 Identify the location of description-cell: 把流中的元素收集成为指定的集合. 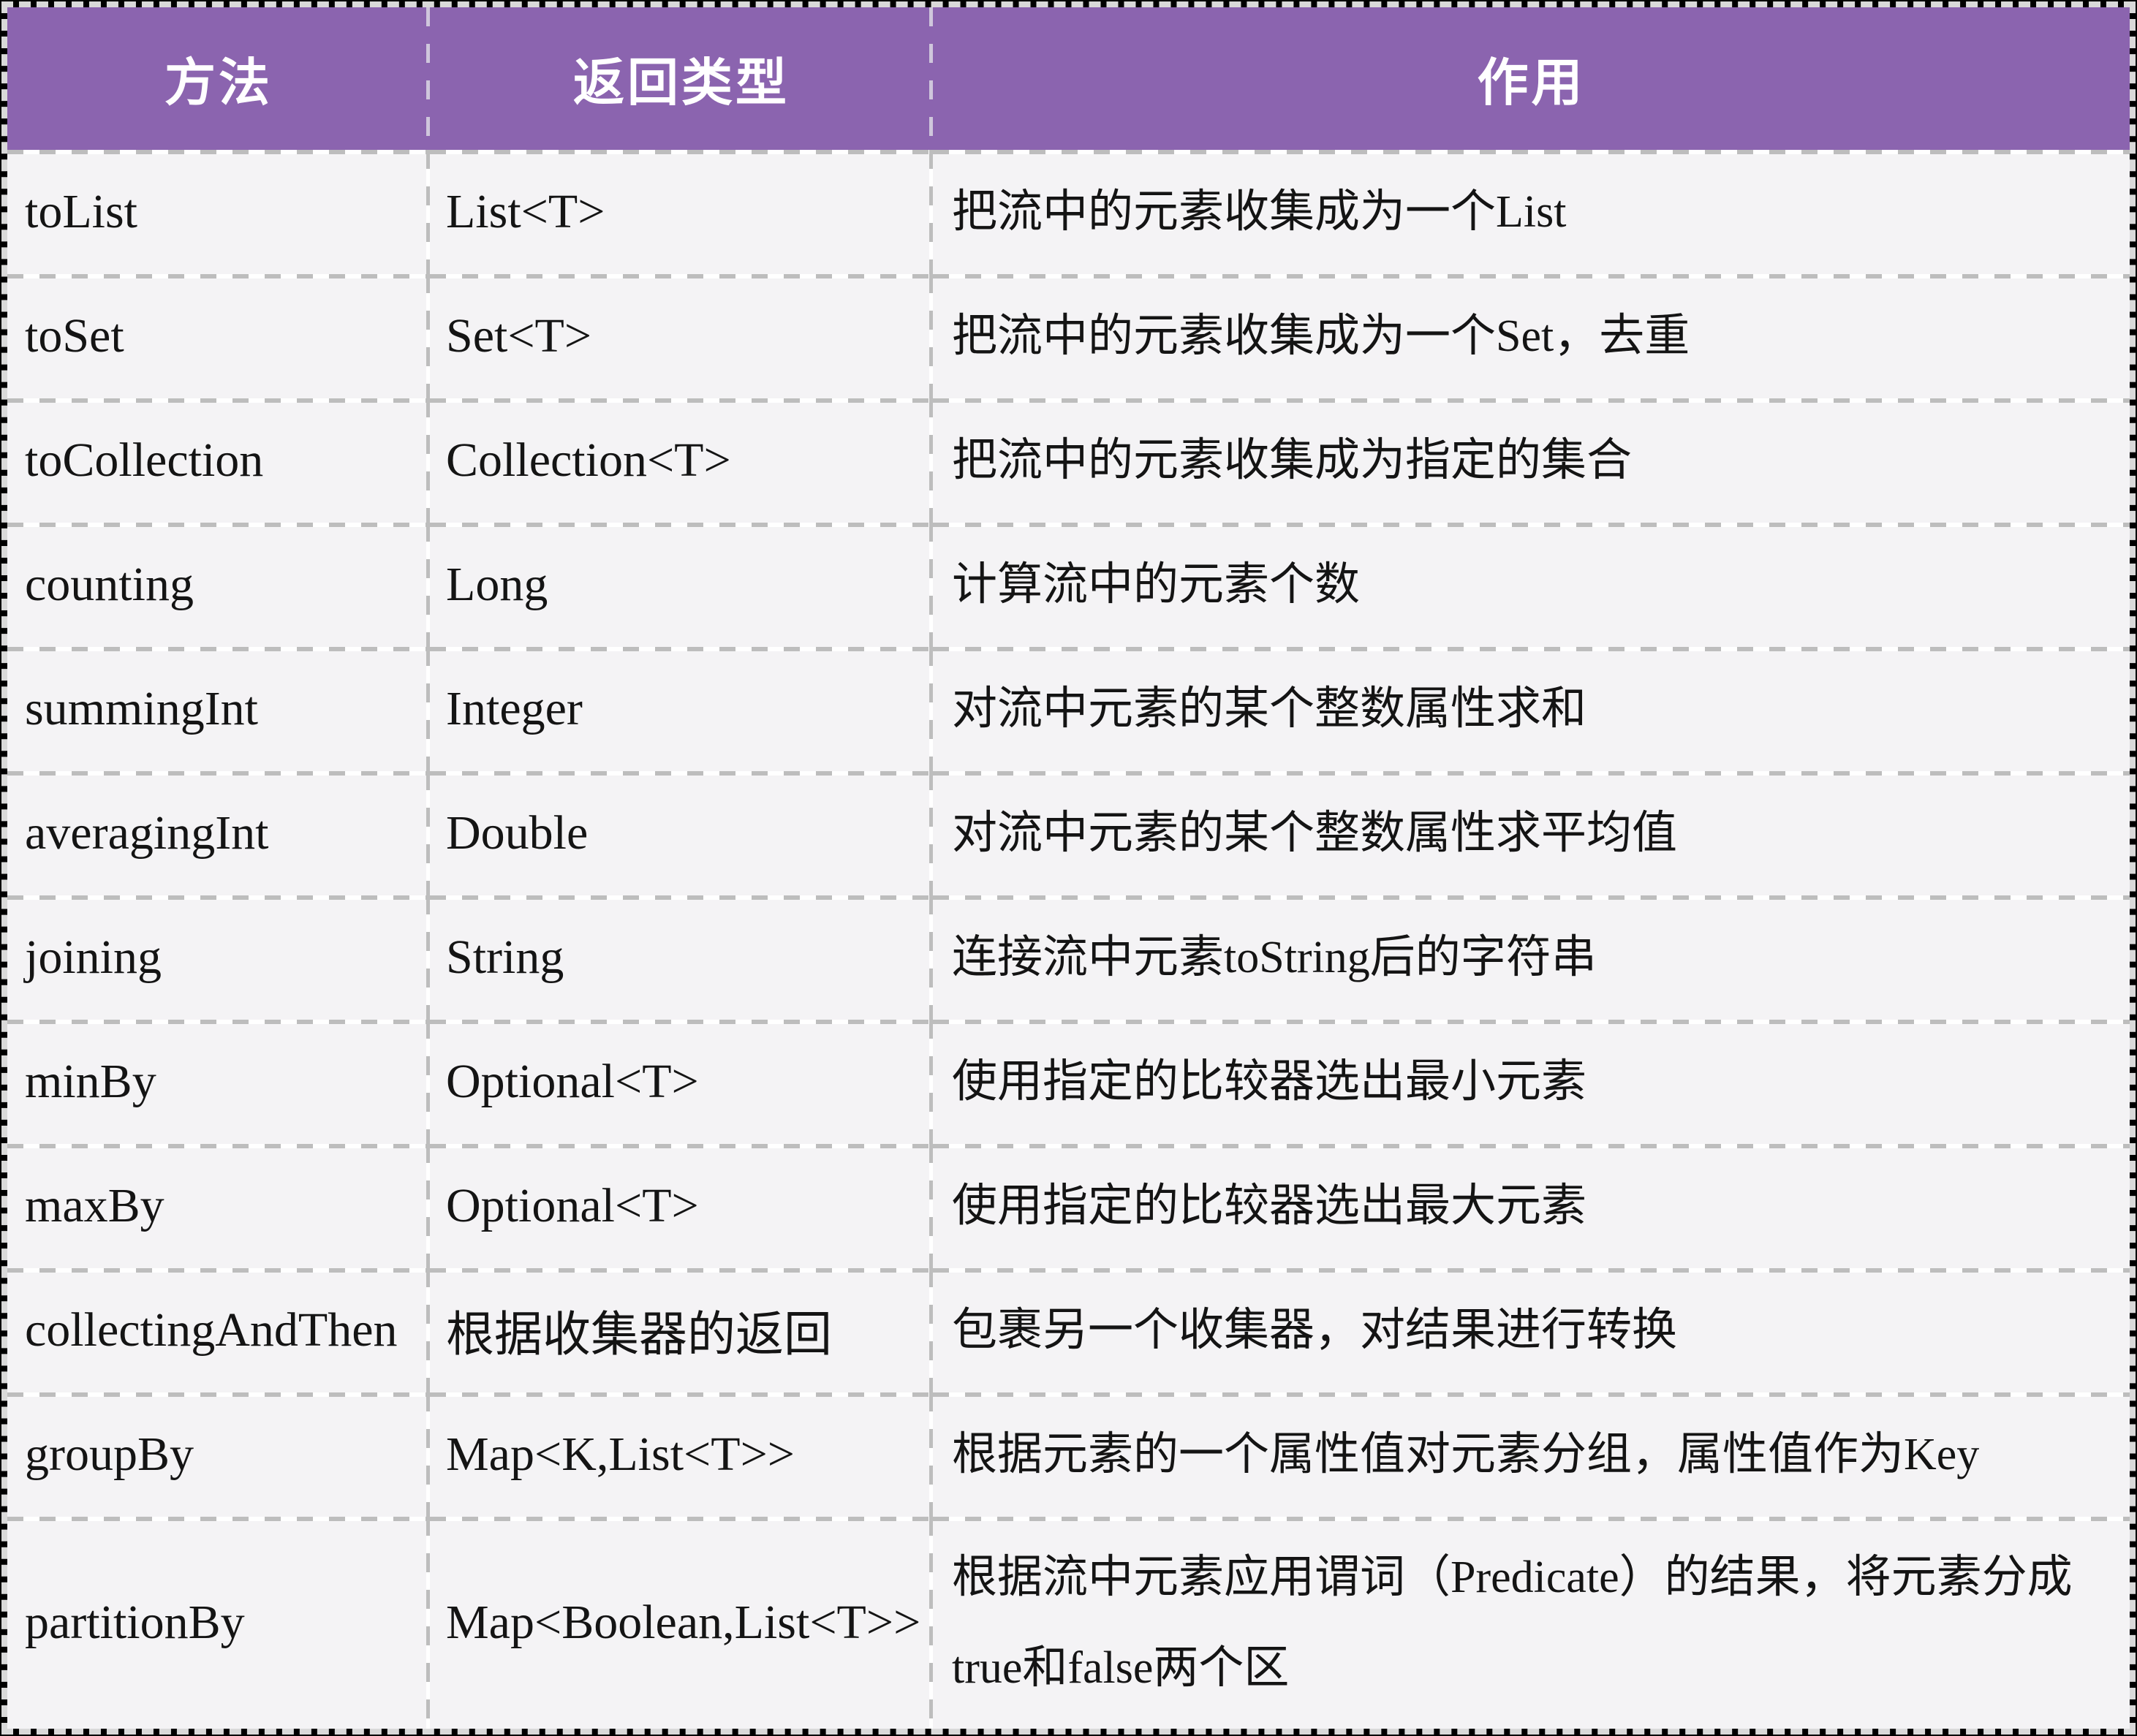
(1531, 460).